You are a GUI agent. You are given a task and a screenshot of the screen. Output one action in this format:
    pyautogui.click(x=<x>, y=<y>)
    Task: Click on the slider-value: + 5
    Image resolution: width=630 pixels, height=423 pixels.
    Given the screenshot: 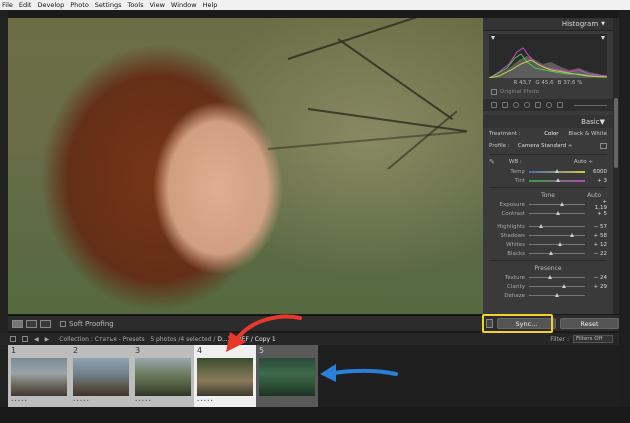 What is the action you would take?
    pyautogui.click(x=598, y=214)
    